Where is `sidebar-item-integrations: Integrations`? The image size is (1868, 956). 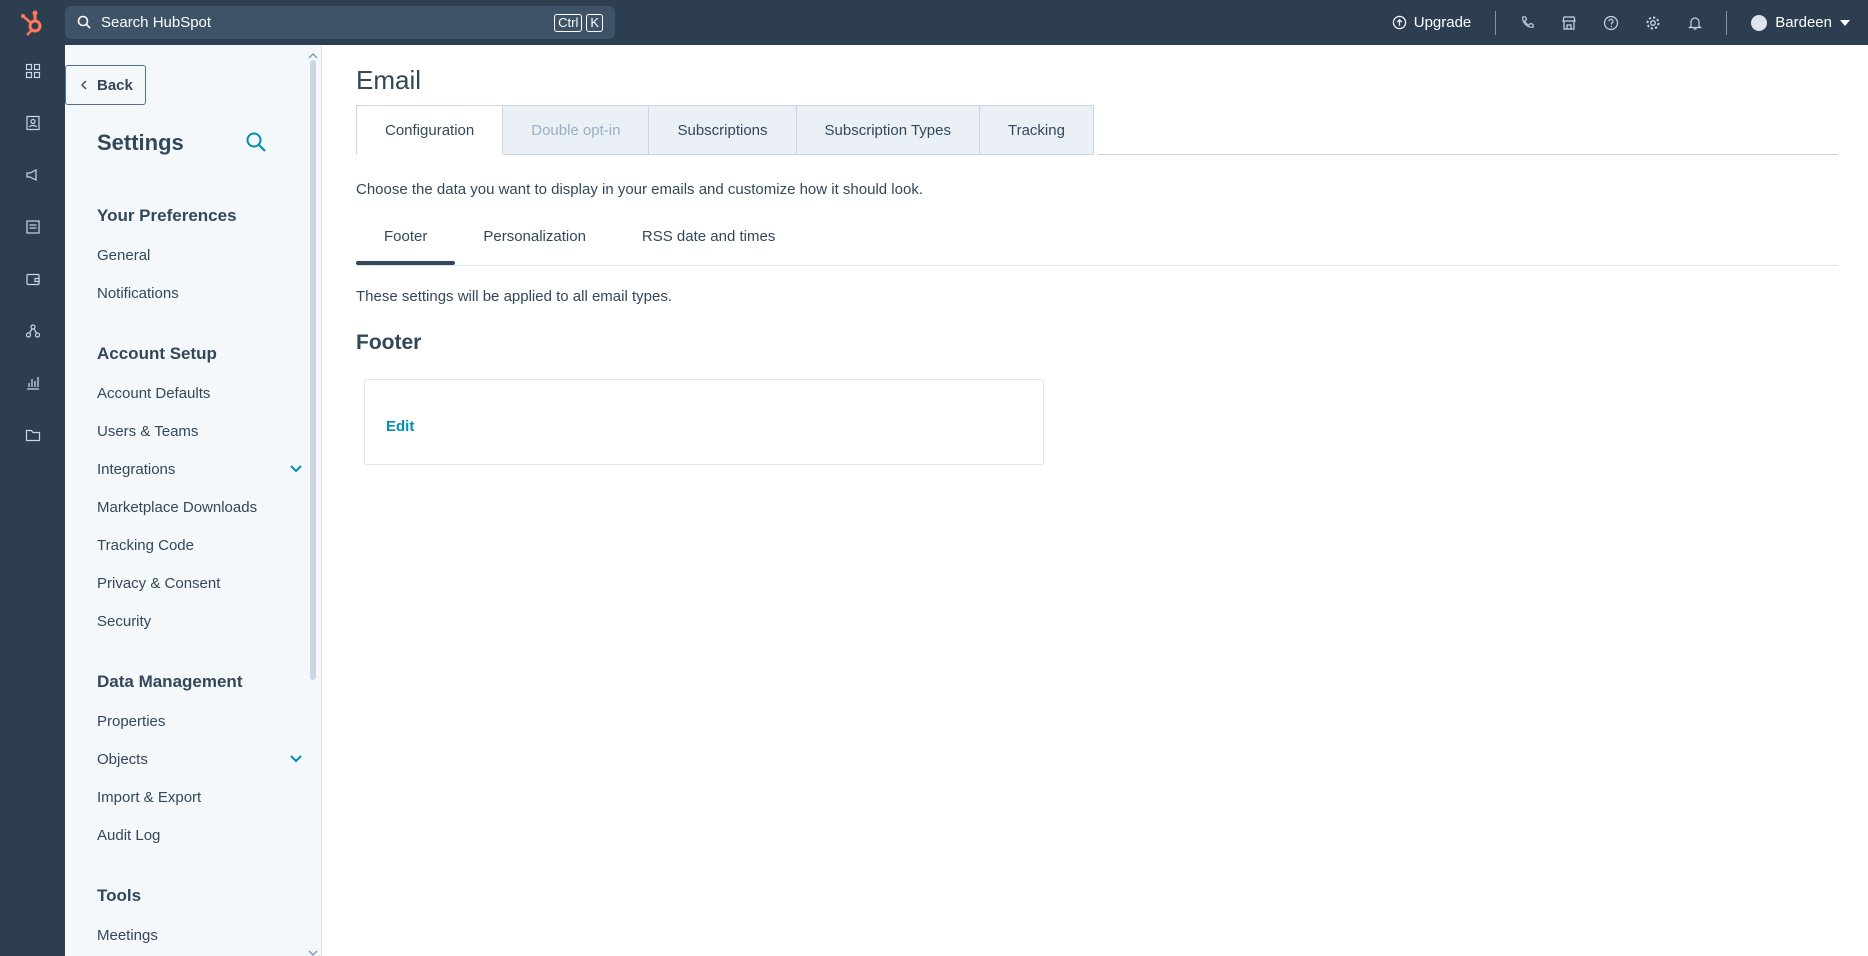
sidebar-item-integrations: Integrations is located at coordinates (199, 470).